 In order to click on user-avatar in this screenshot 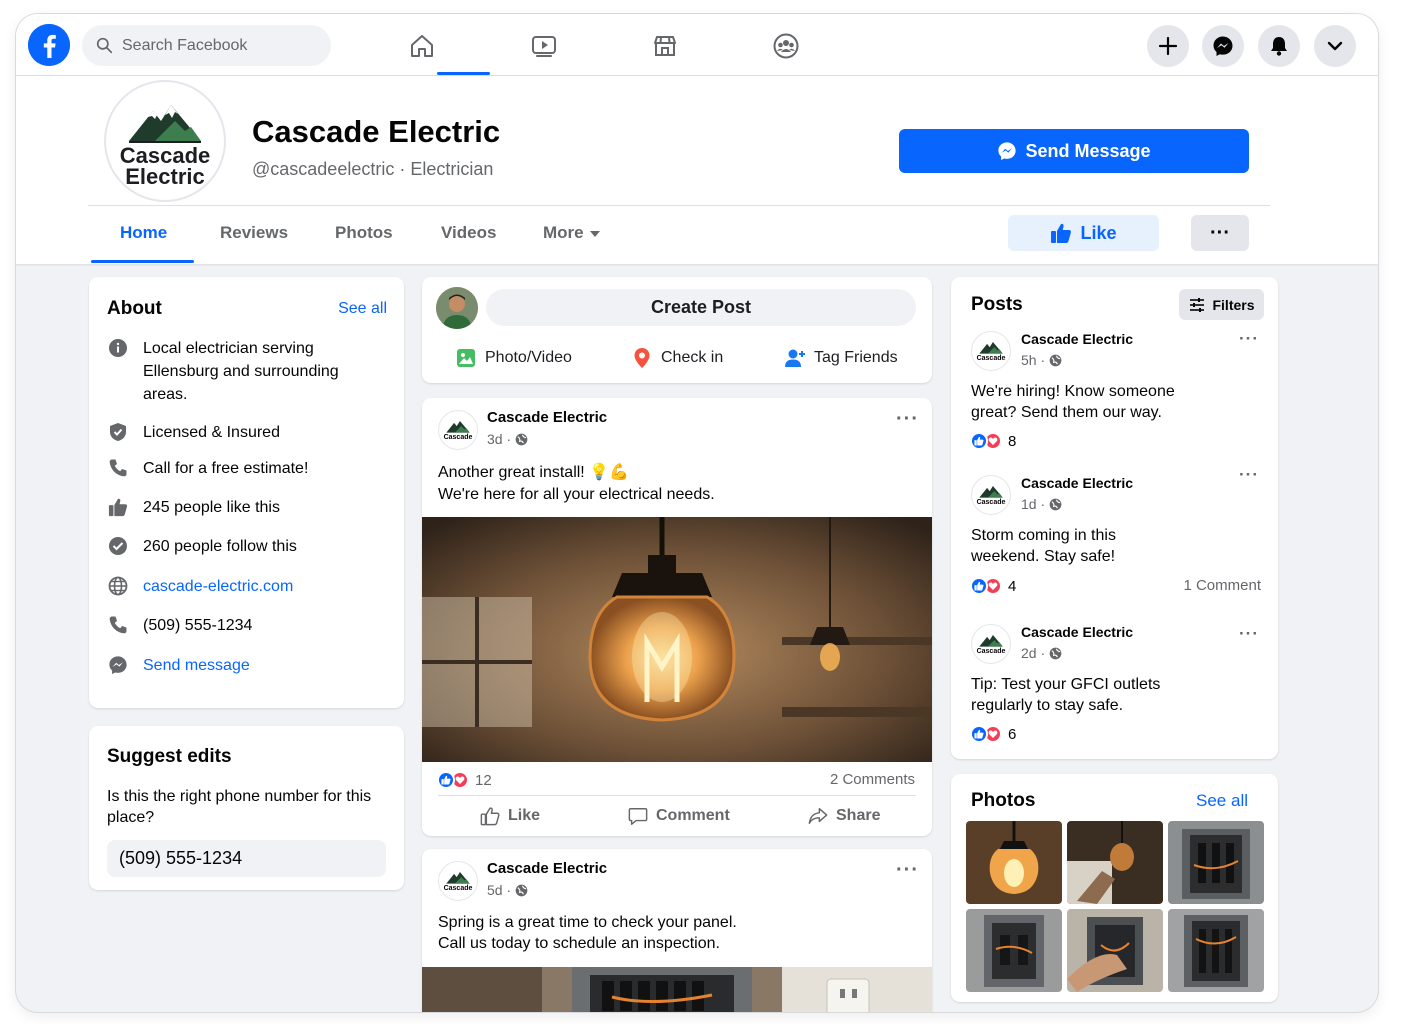, I will do `click(457, 308)`.